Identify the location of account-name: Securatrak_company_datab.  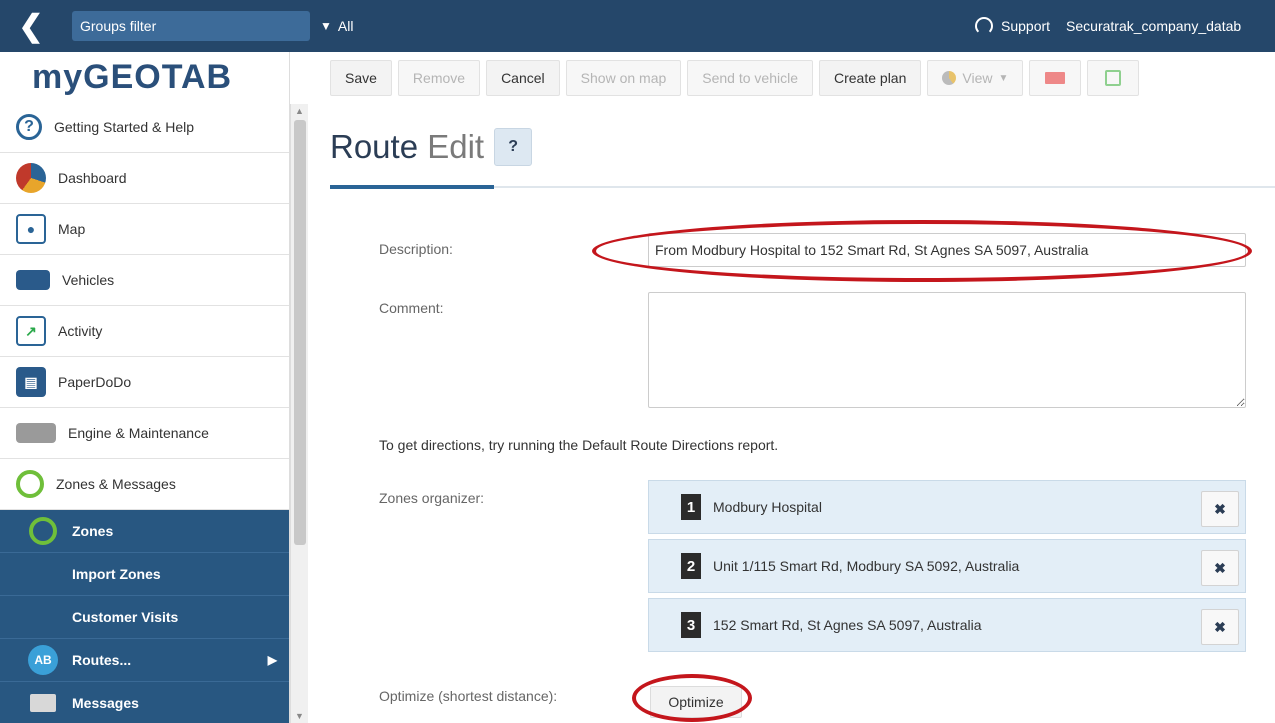
(1153, 26).